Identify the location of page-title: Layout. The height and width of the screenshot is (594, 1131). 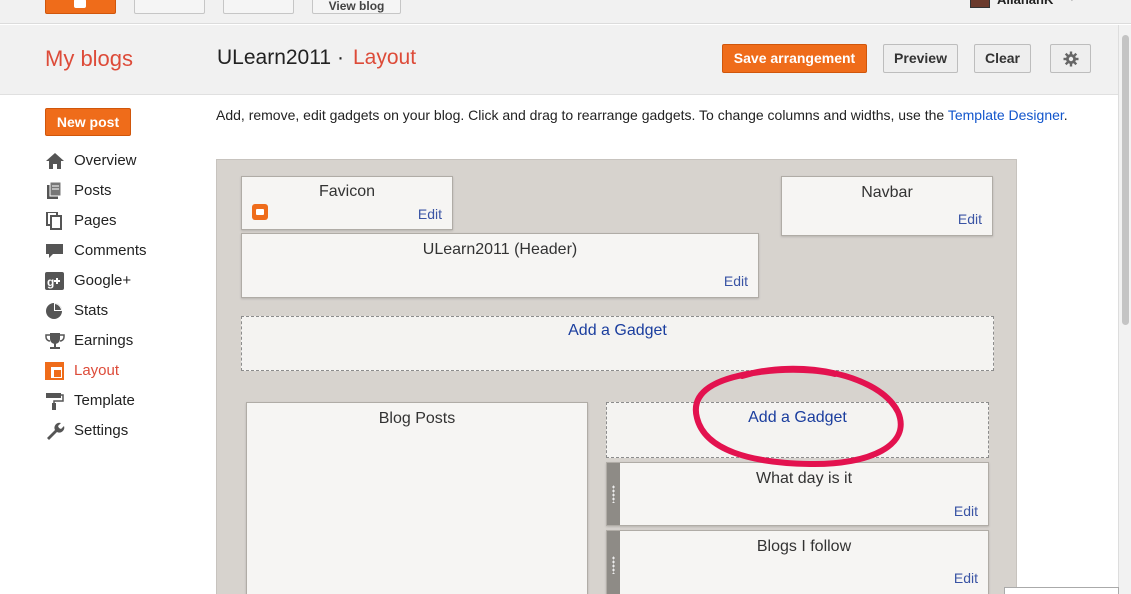
(385, 57).